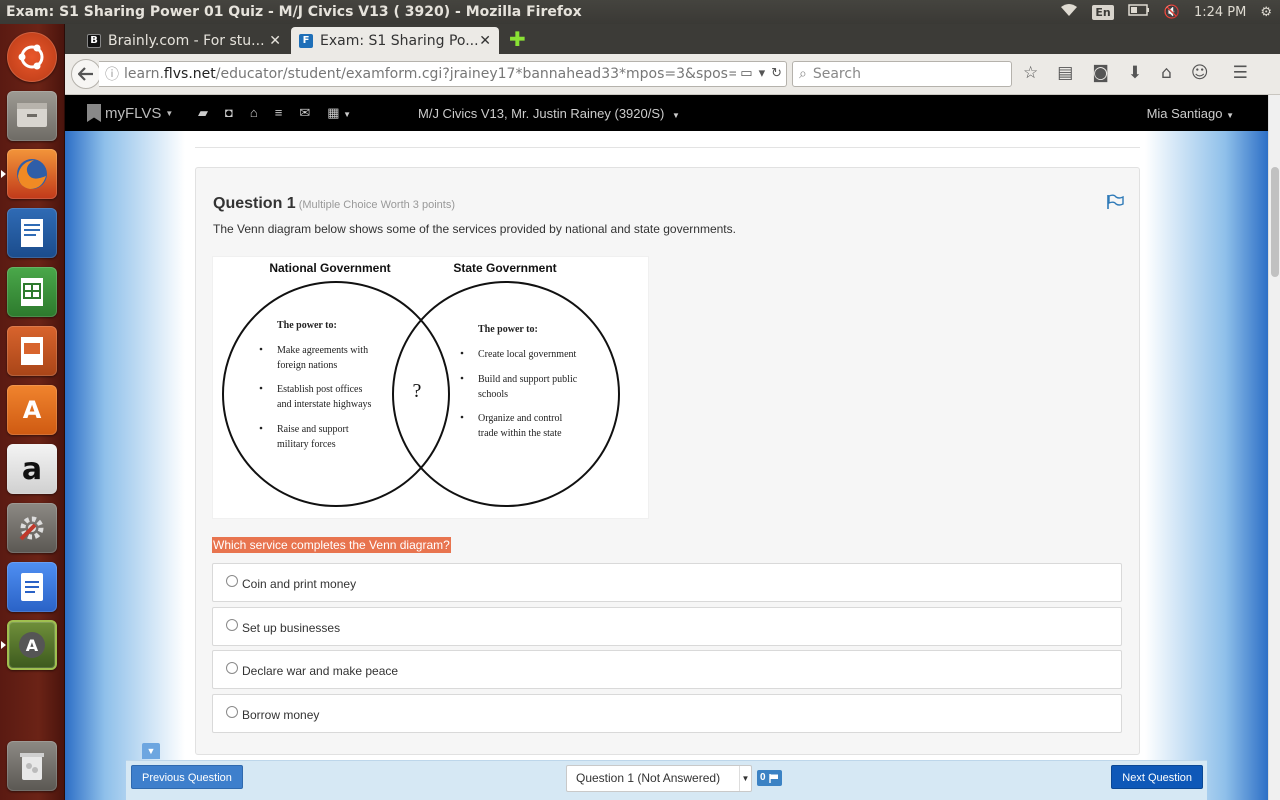 The width and height of the screenshot is (1280, 800). I want to click on bookmarks-list-icon: ▤, so click(1065, 73).